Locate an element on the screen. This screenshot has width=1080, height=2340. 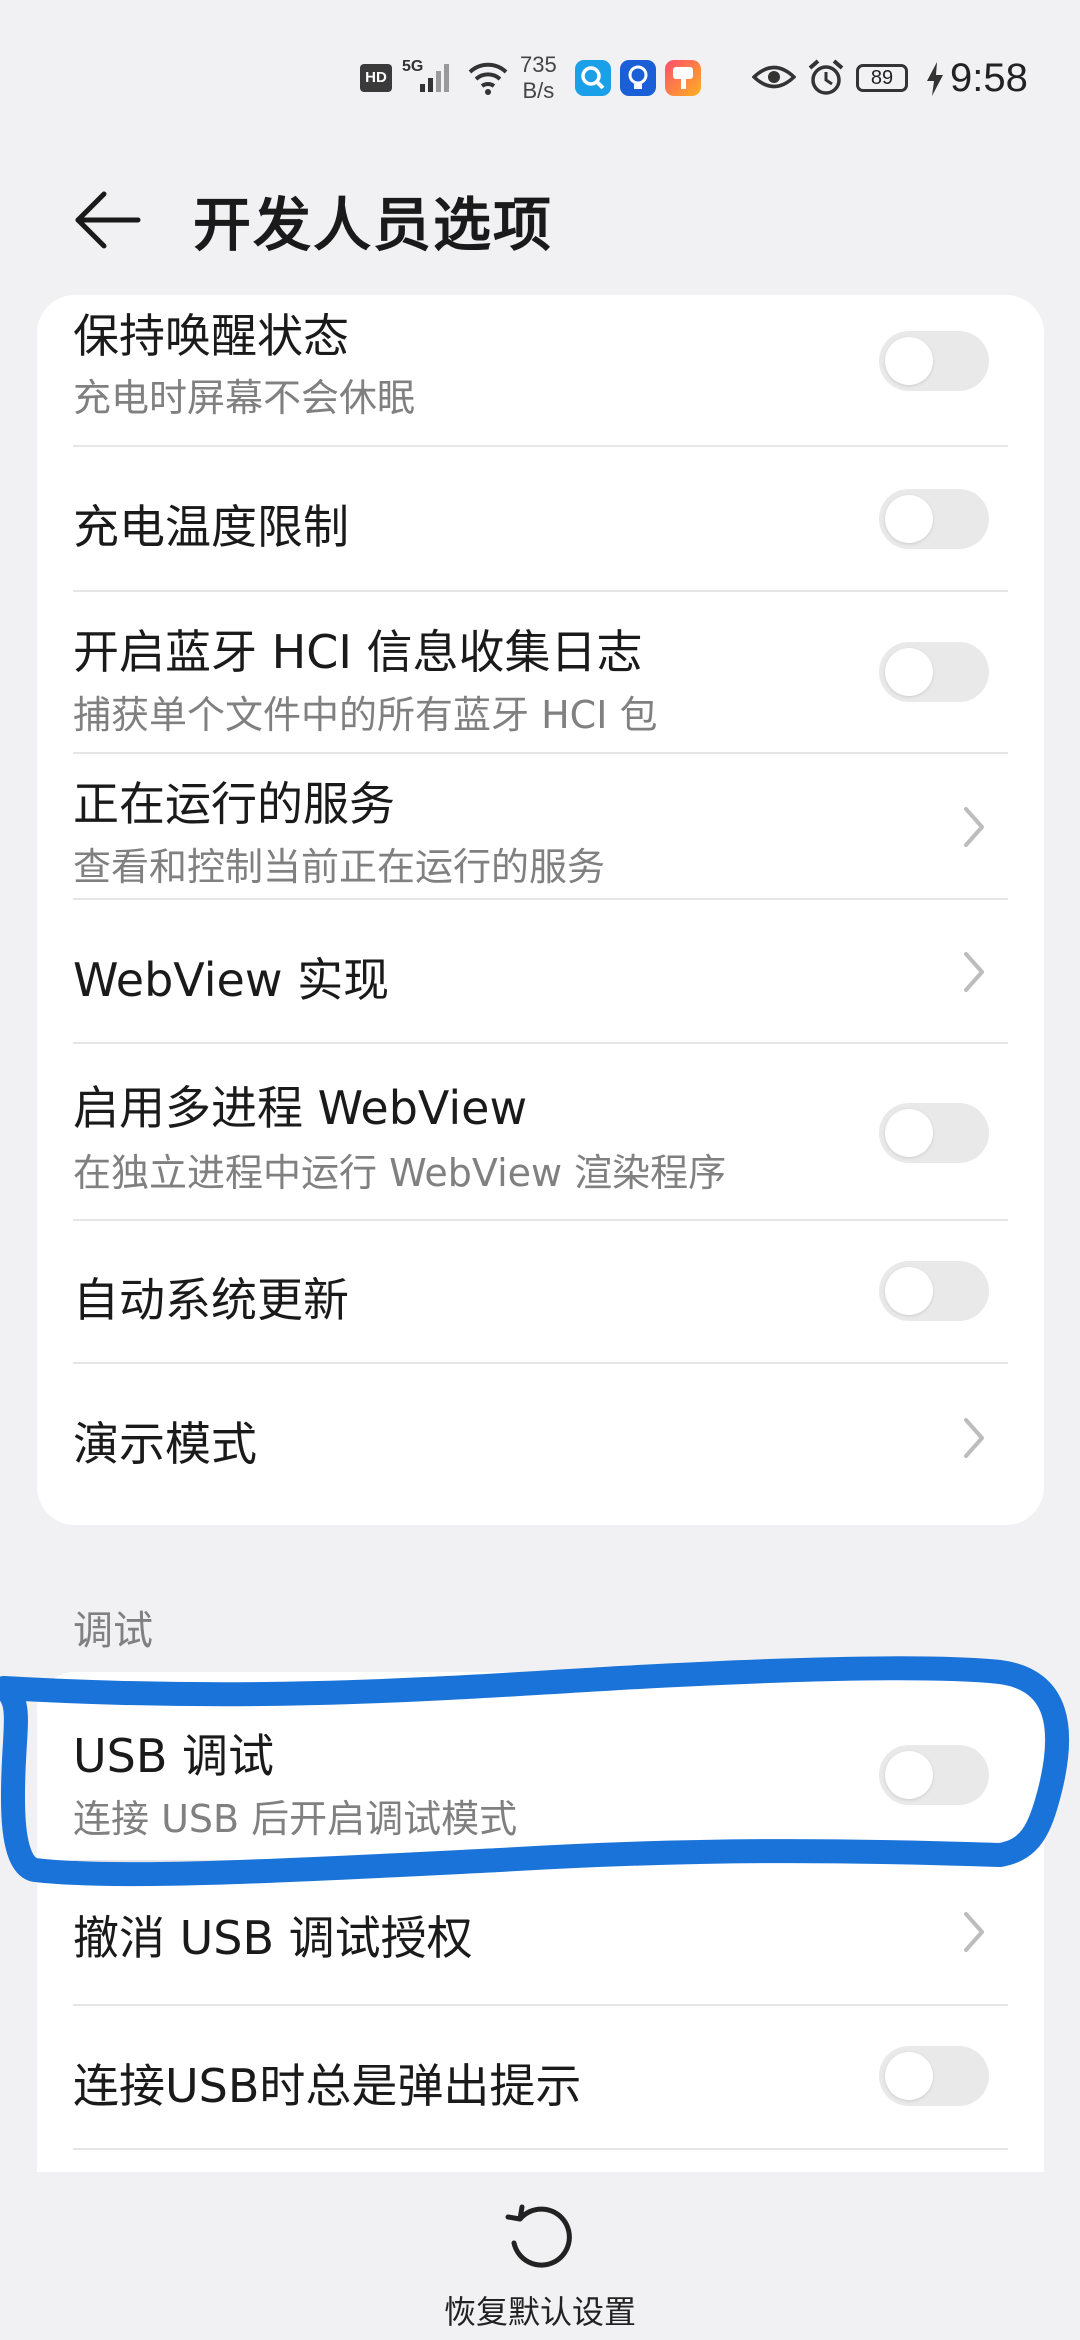
cellular-signal-icon is located at coordinates (434, 78).